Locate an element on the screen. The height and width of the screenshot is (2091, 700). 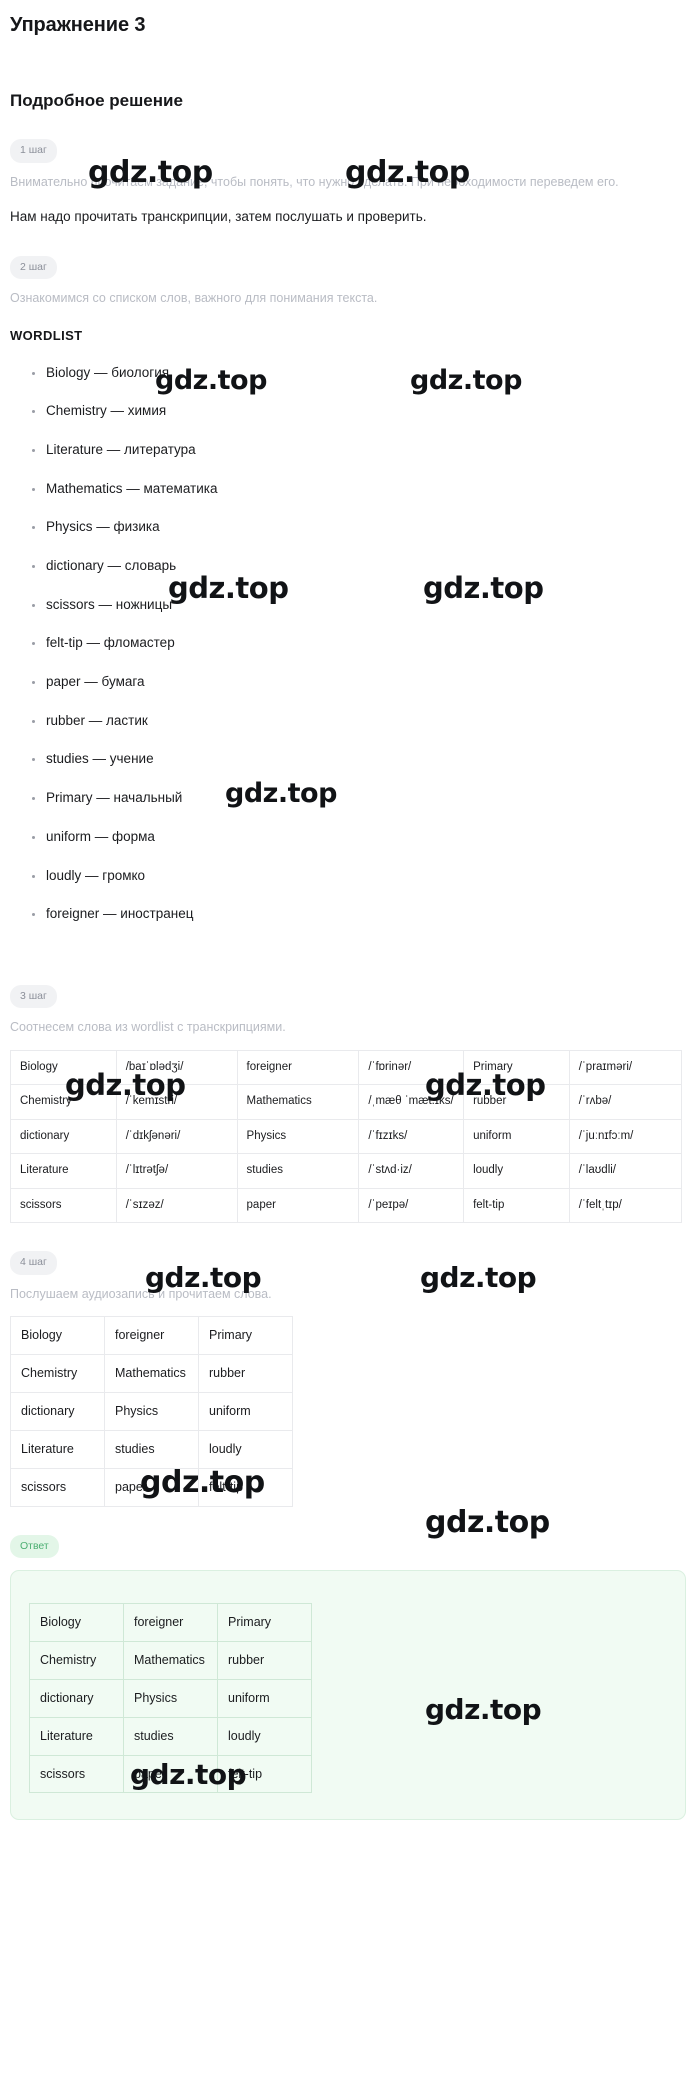
step-badge-4: 4 шаг is located at coordinates (33, 1263).